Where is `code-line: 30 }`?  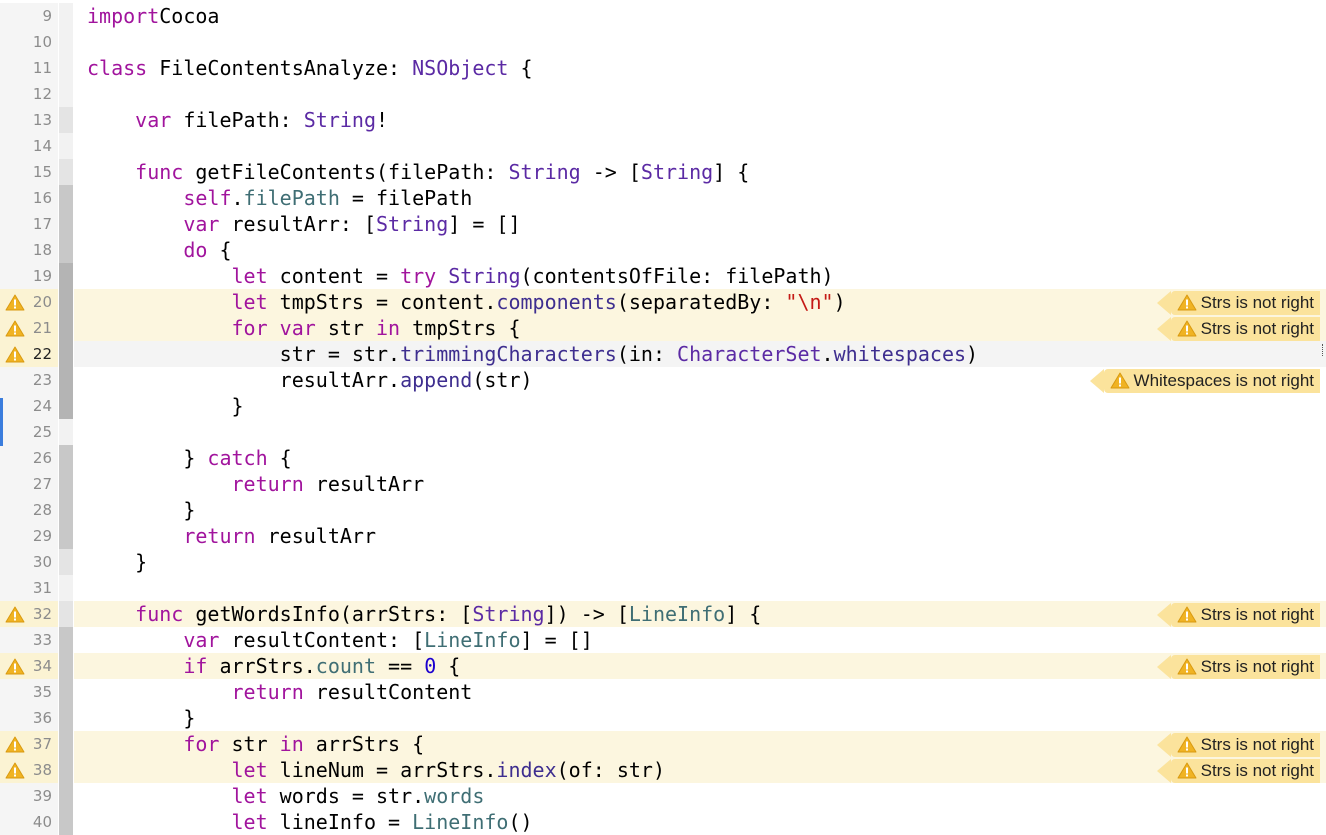 code-line: 30 } is located at coordinates (663, 562).